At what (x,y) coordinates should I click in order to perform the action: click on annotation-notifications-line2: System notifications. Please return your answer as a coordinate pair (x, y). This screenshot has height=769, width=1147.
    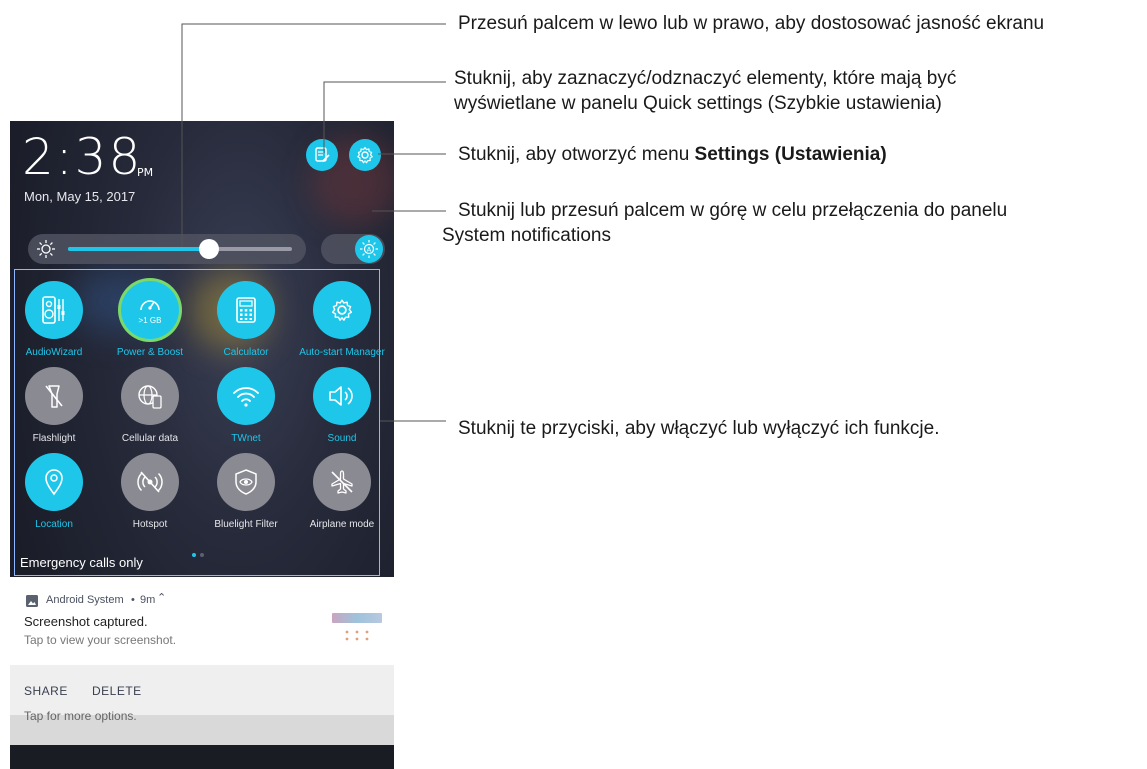
    Looking at the image, I should click on (526, 235).